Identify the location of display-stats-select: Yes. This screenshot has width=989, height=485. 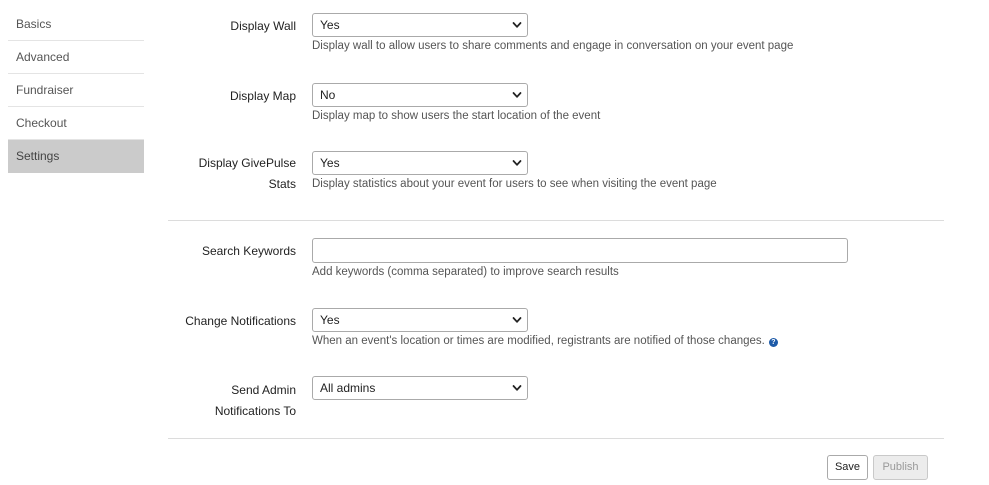
(420, 163).